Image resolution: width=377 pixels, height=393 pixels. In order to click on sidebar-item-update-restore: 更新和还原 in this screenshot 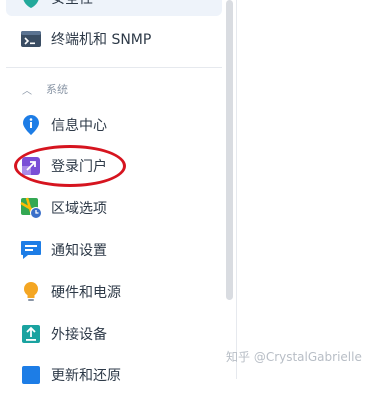, I will do `click(114, 375)`.